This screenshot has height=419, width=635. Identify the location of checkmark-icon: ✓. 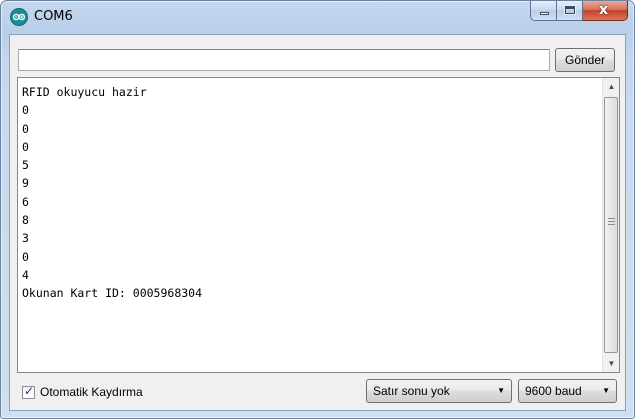
(29, 390).